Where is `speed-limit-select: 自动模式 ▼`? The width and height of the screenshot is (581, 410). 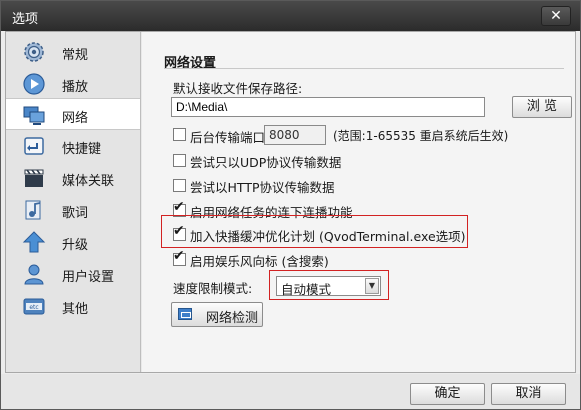 speed-limit-select: 自动模式 ▼ is located at coordinates (328, 286).